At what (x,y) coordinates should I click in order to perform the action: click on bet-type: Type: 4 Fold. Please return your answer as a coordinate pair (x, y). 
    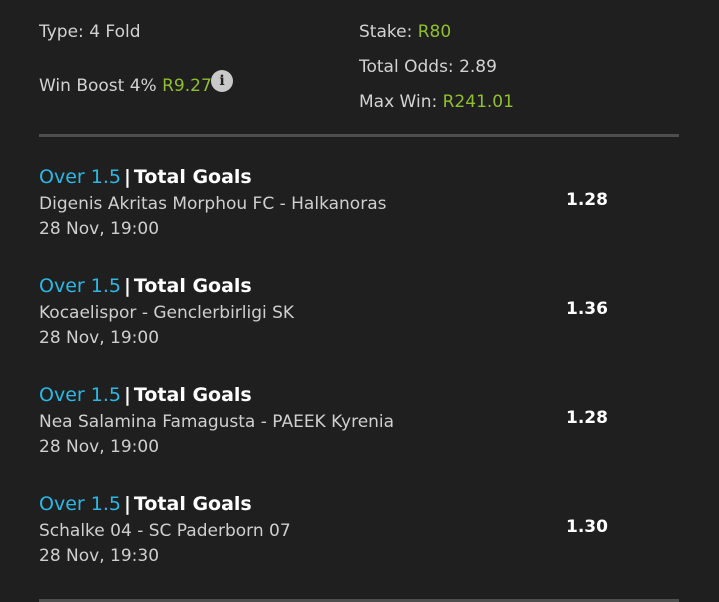
    Looking at the image, I should click on (90, 32).